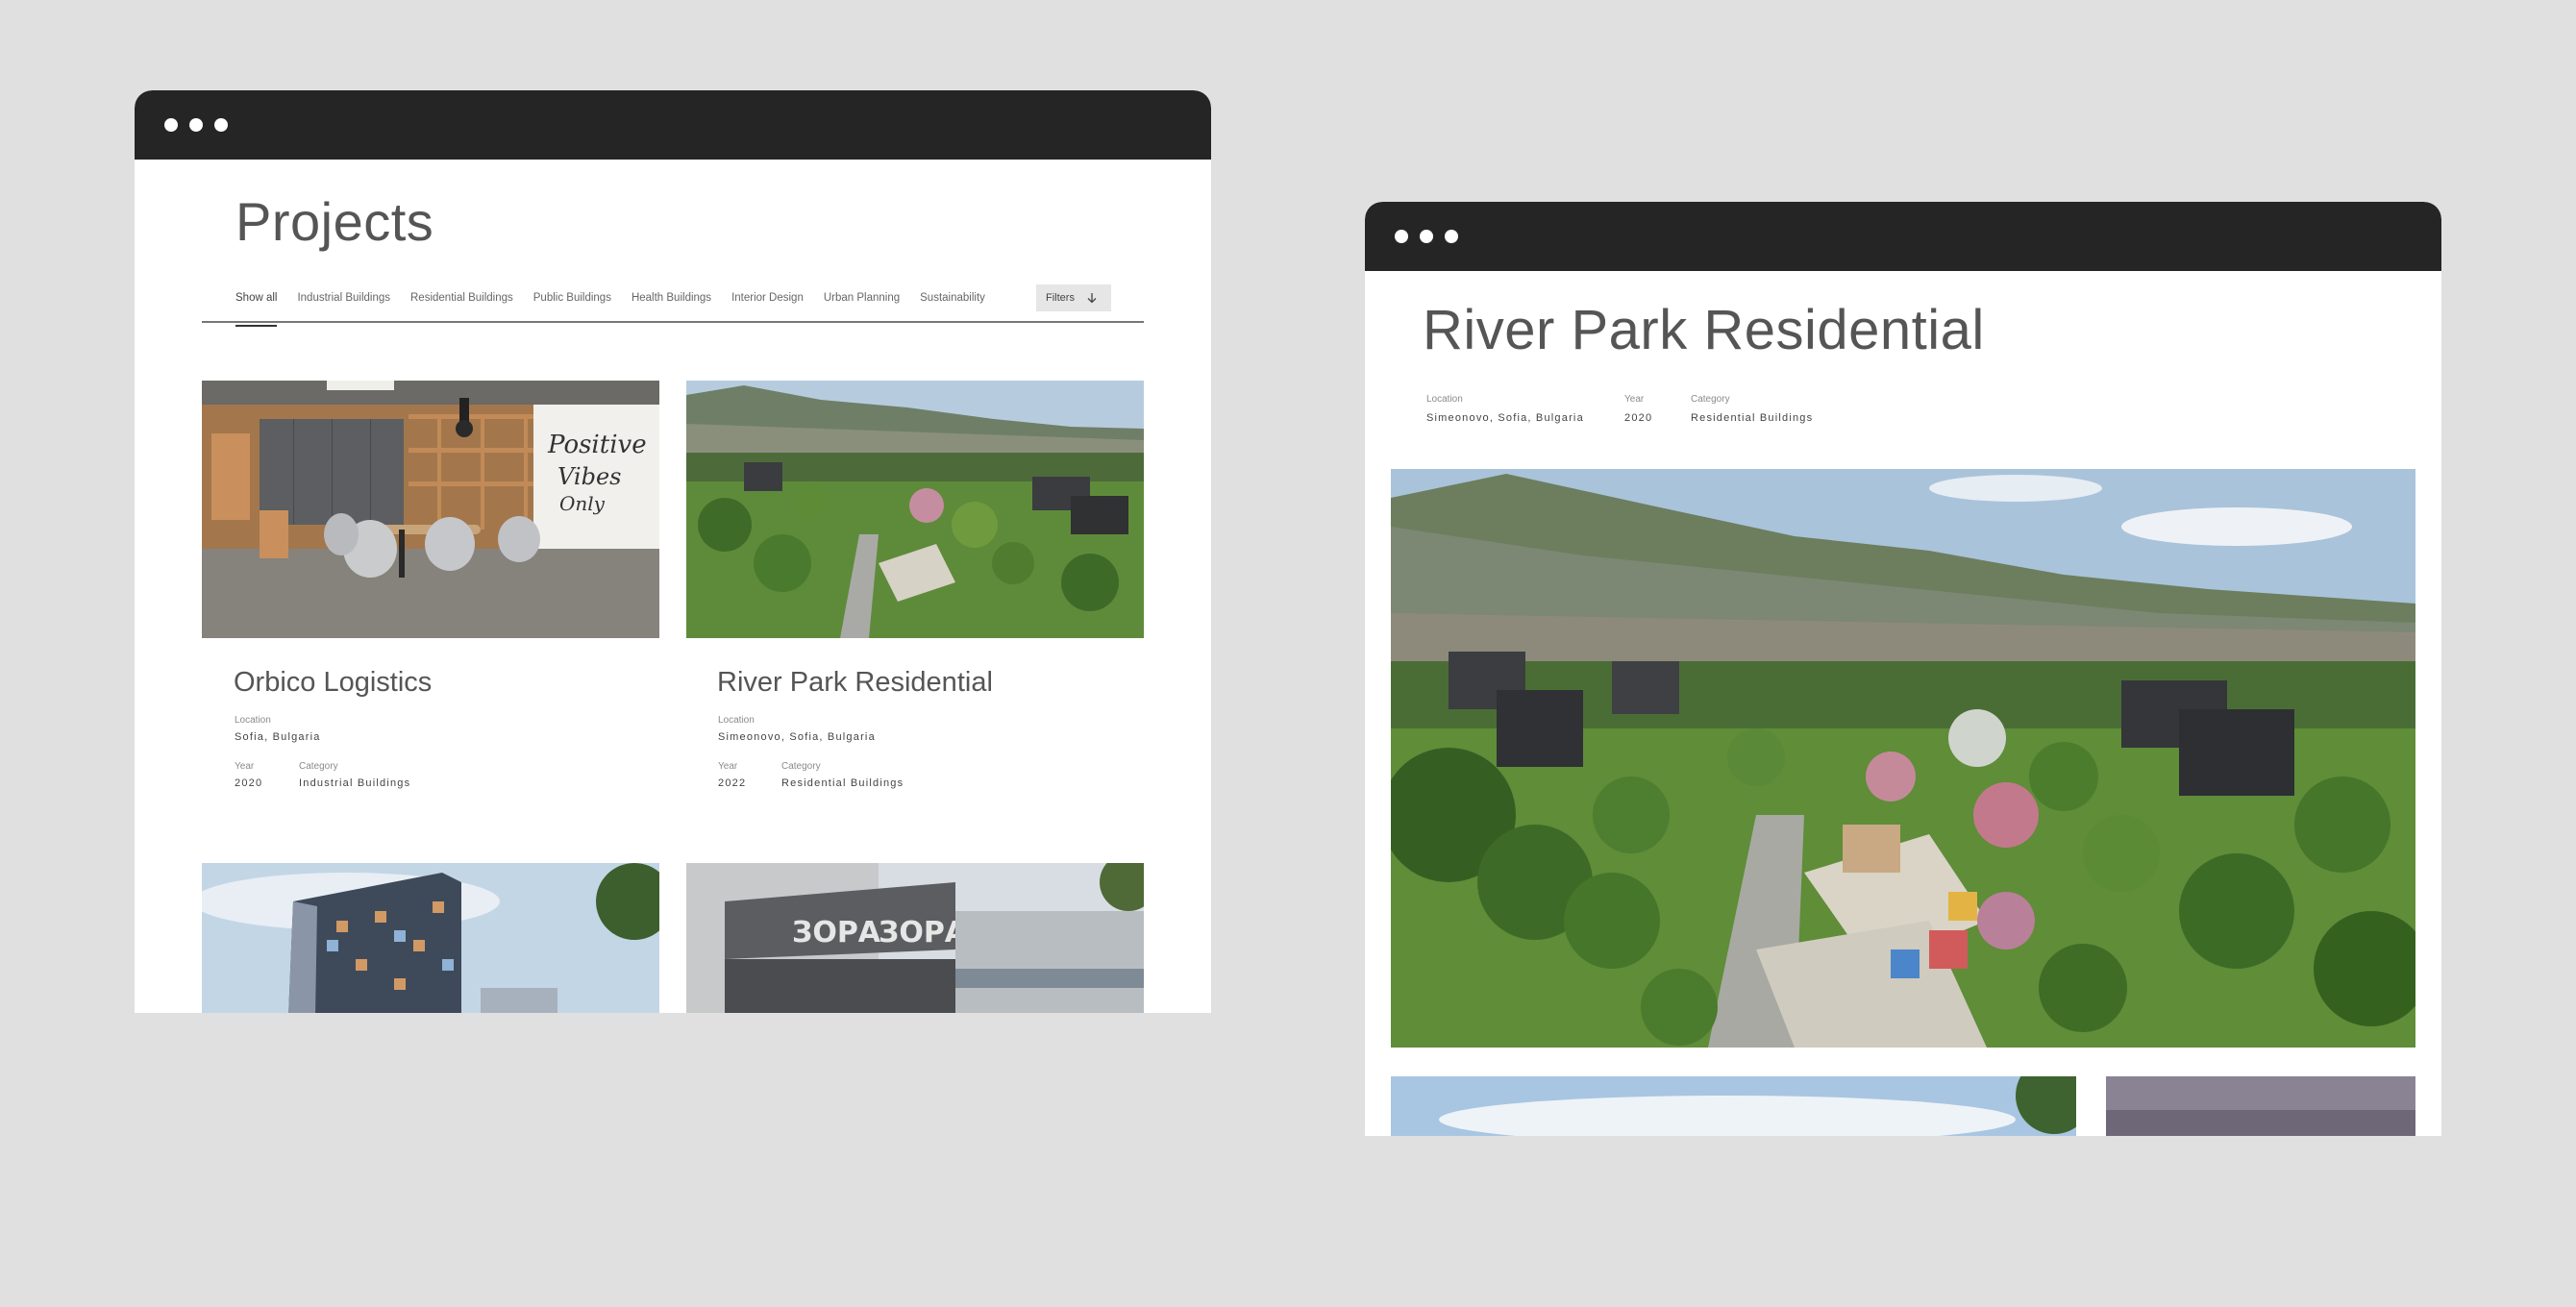 This screenshot has height=1307, width=2576. What do you see at coordinates (862, 305) in the screenshot?
I see `tab-urban-planning: Urban Planning` at bounding box center [862, 305].